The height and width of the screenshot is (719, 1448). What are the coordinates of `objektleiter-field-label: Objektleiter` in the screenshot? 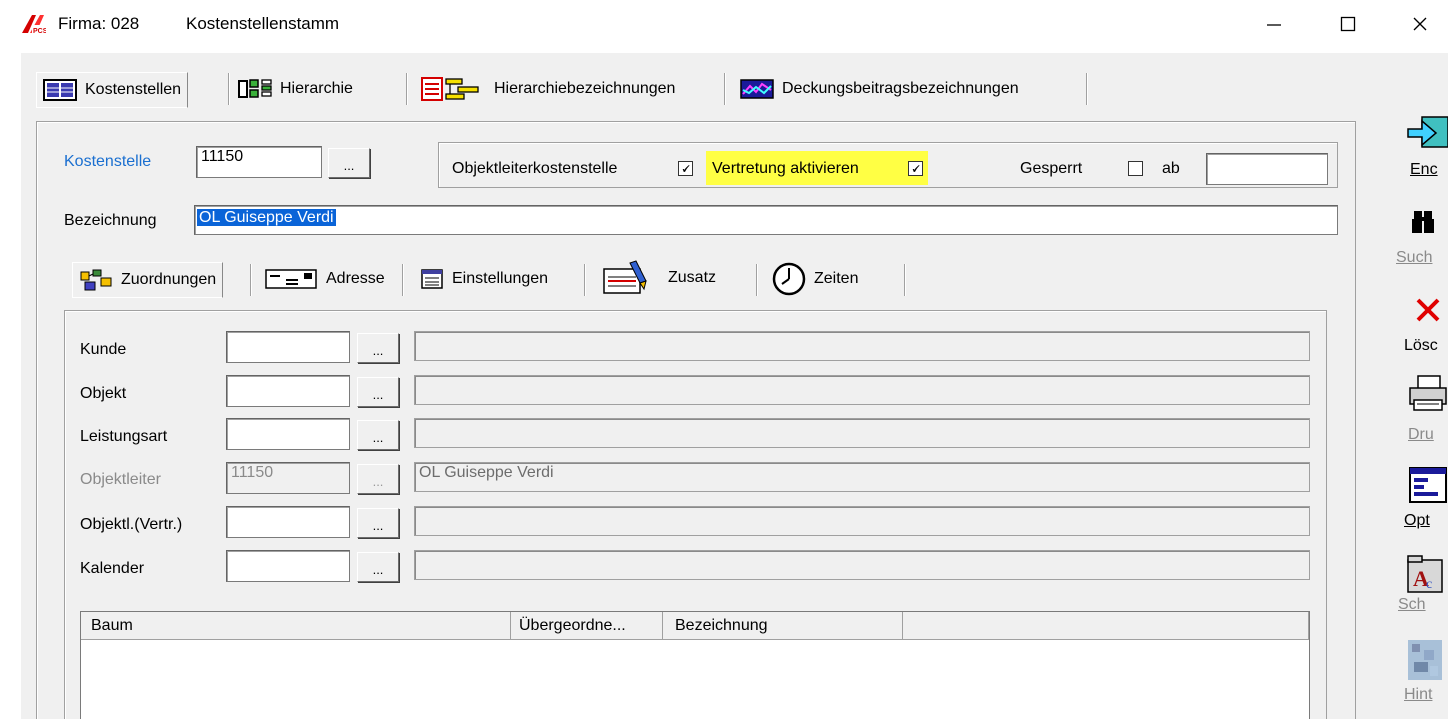 It's located at (120, 479).